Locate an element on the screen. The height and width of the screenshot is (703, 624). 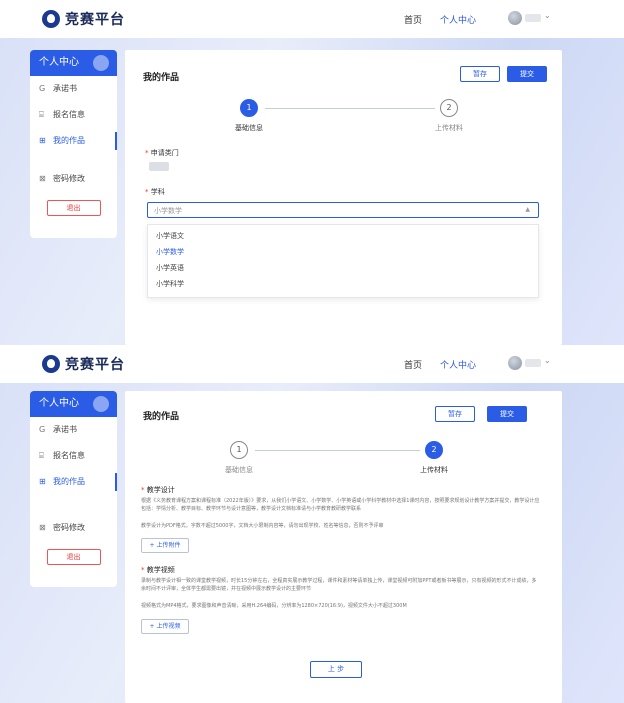
applicant-type-value is located at coordinates (159, 166).